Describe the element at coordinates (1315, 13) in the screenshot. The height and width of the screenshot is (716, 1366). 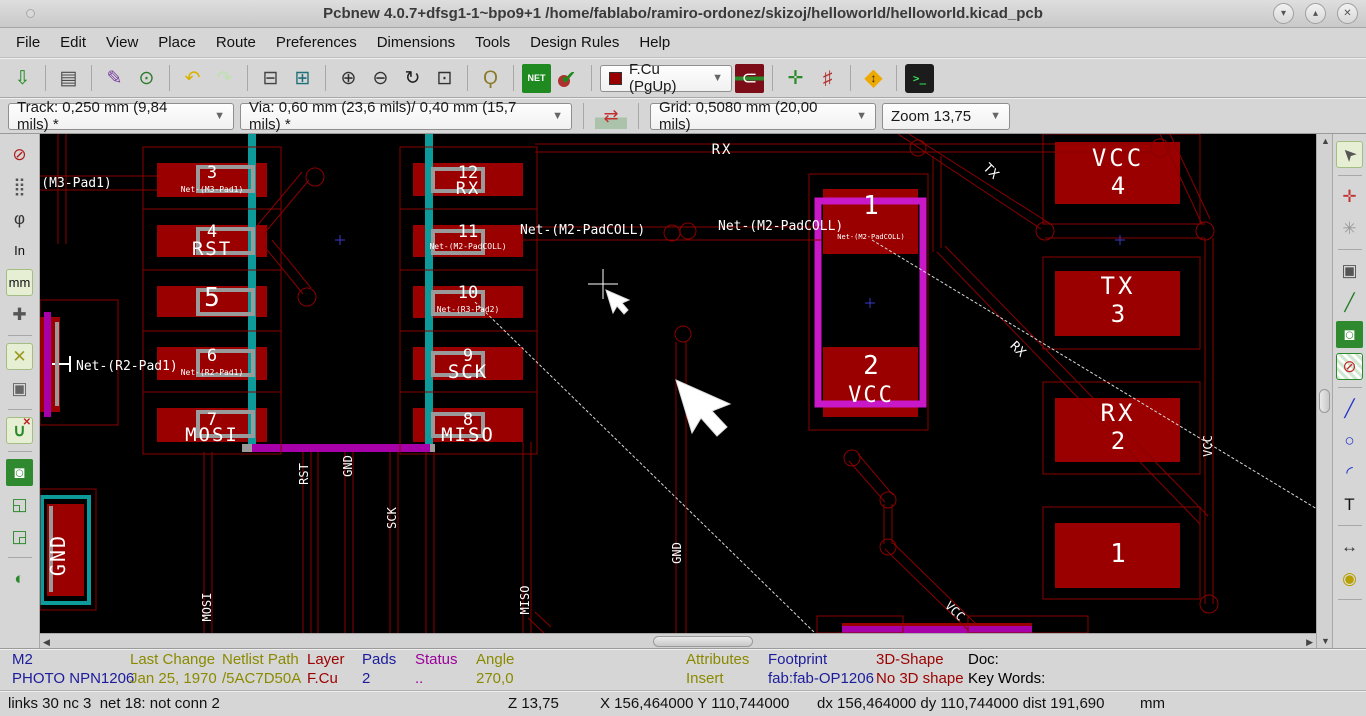
I see `maximize-button: ▴` at that location.